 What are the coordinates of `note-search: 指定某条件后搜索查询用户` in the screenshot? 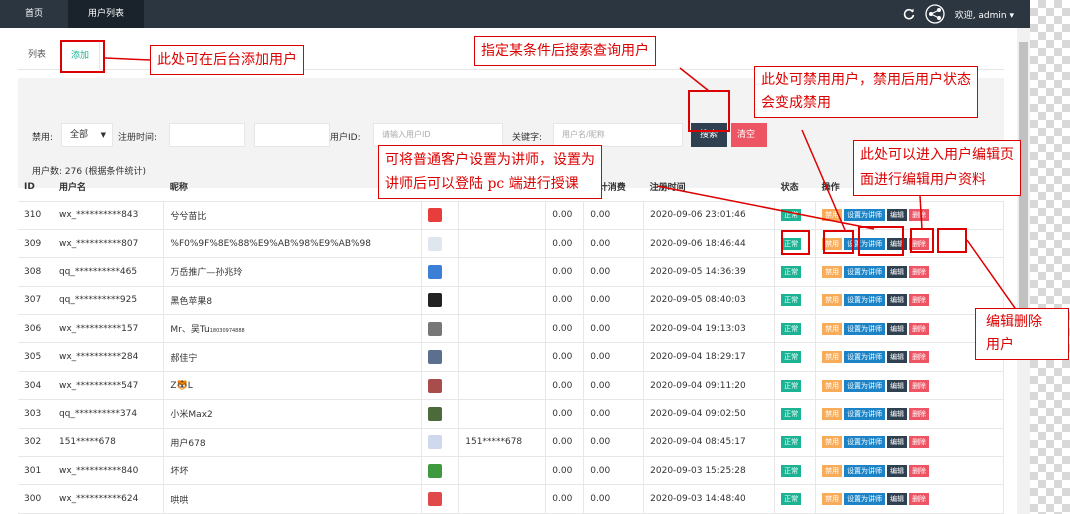 It's located at (565, 51).